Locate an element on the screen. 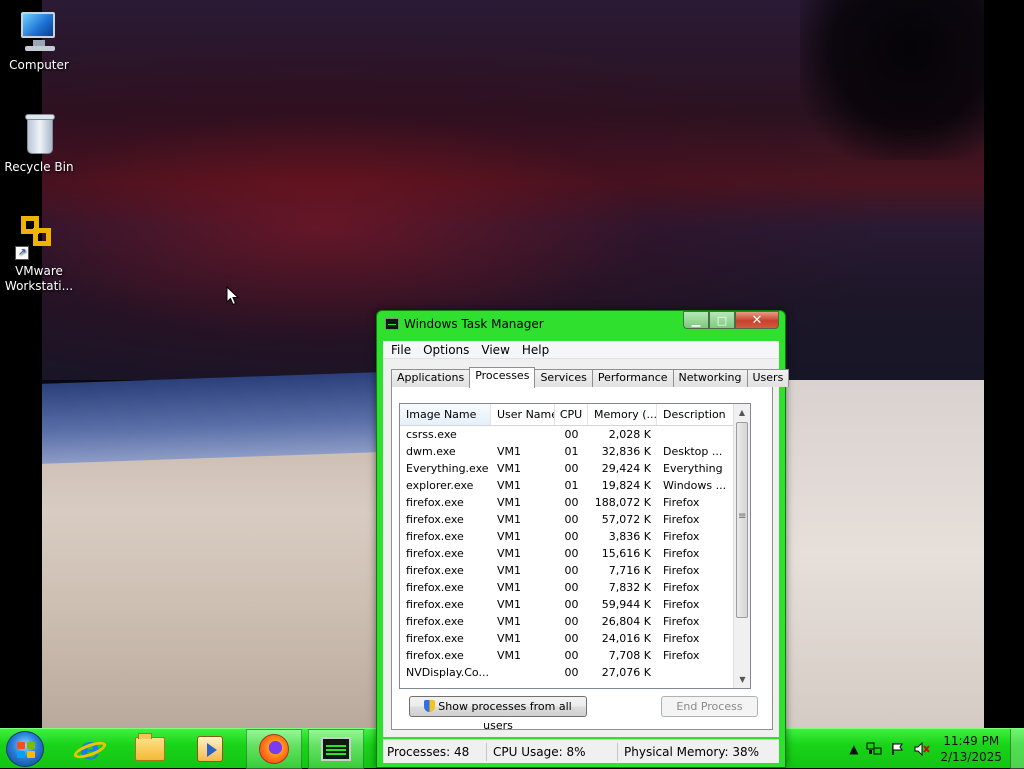 The image size is (1024, 769). scroll-thumb is located at coordinates (742, 520).